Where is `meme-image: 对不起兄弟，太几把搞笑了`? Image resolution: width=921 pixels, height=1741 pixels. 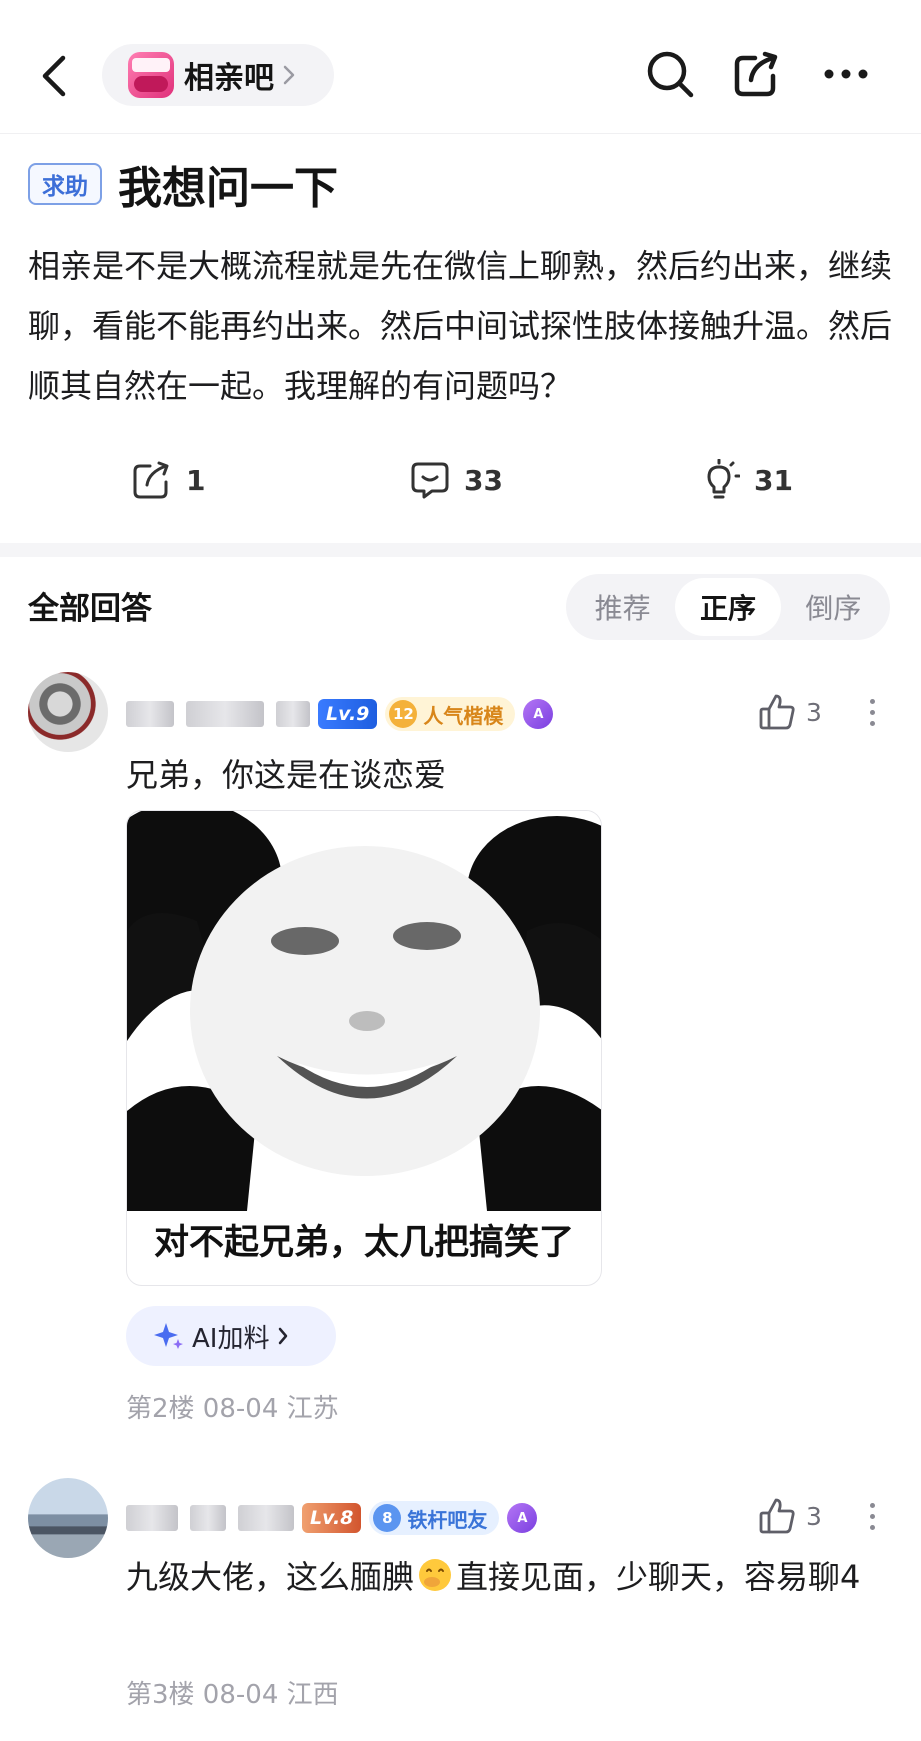
meme-image: 对不起兄弟，太几把搞笑了 is located at coordinates (364, 1048).